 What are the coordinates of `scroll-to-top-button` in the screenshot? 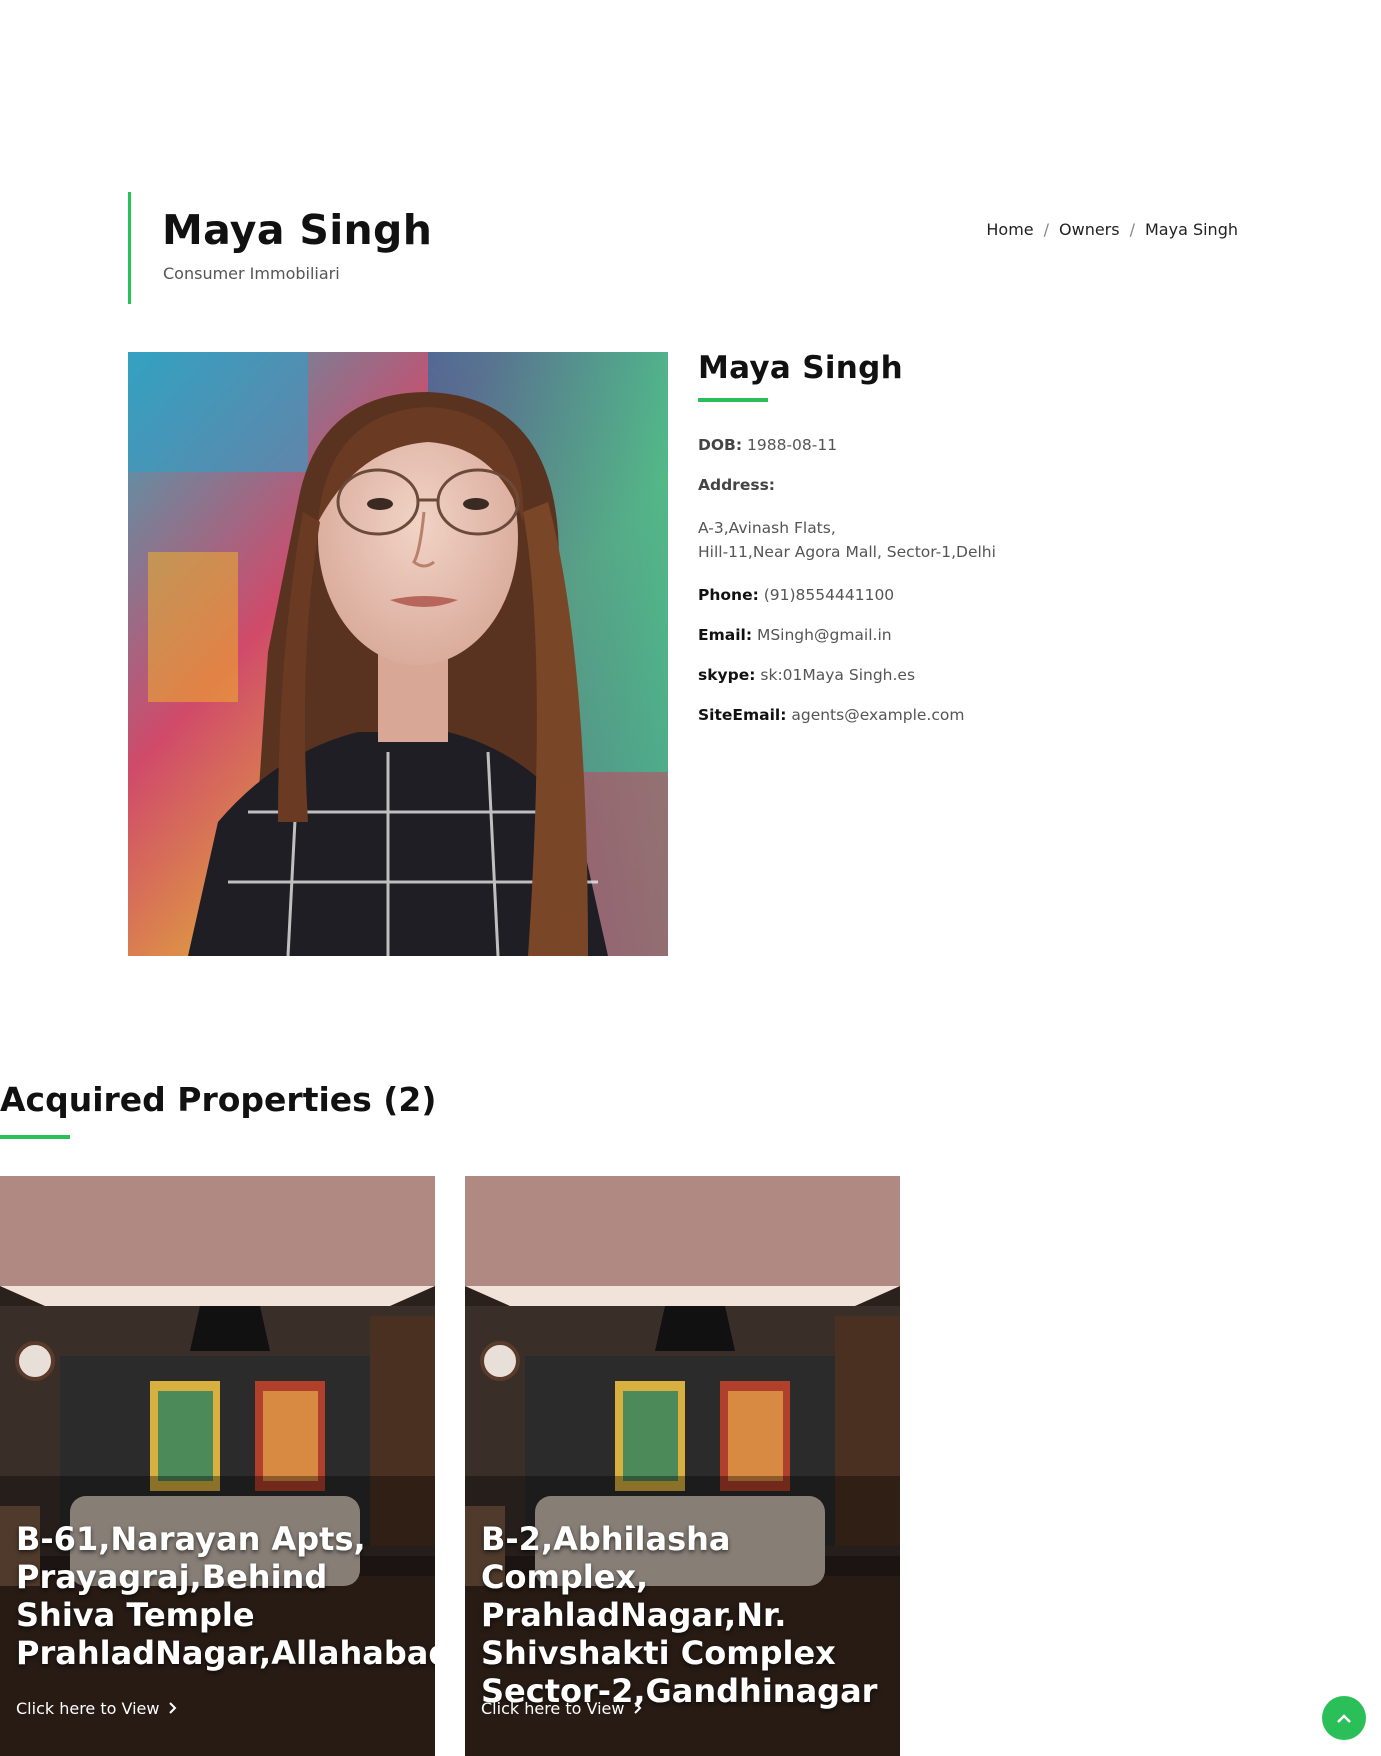 It's located at (1344, 1718).